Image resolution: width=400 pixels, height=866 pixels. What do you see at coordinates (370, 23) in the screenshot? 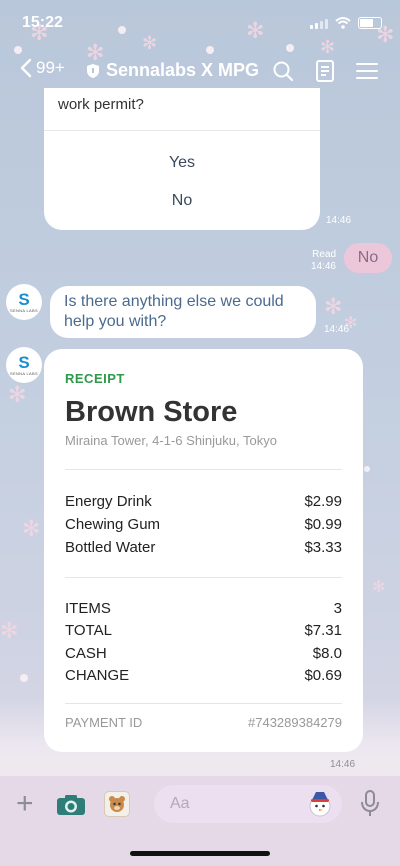
I see `battery-icon` at bounding box center [370, 23].